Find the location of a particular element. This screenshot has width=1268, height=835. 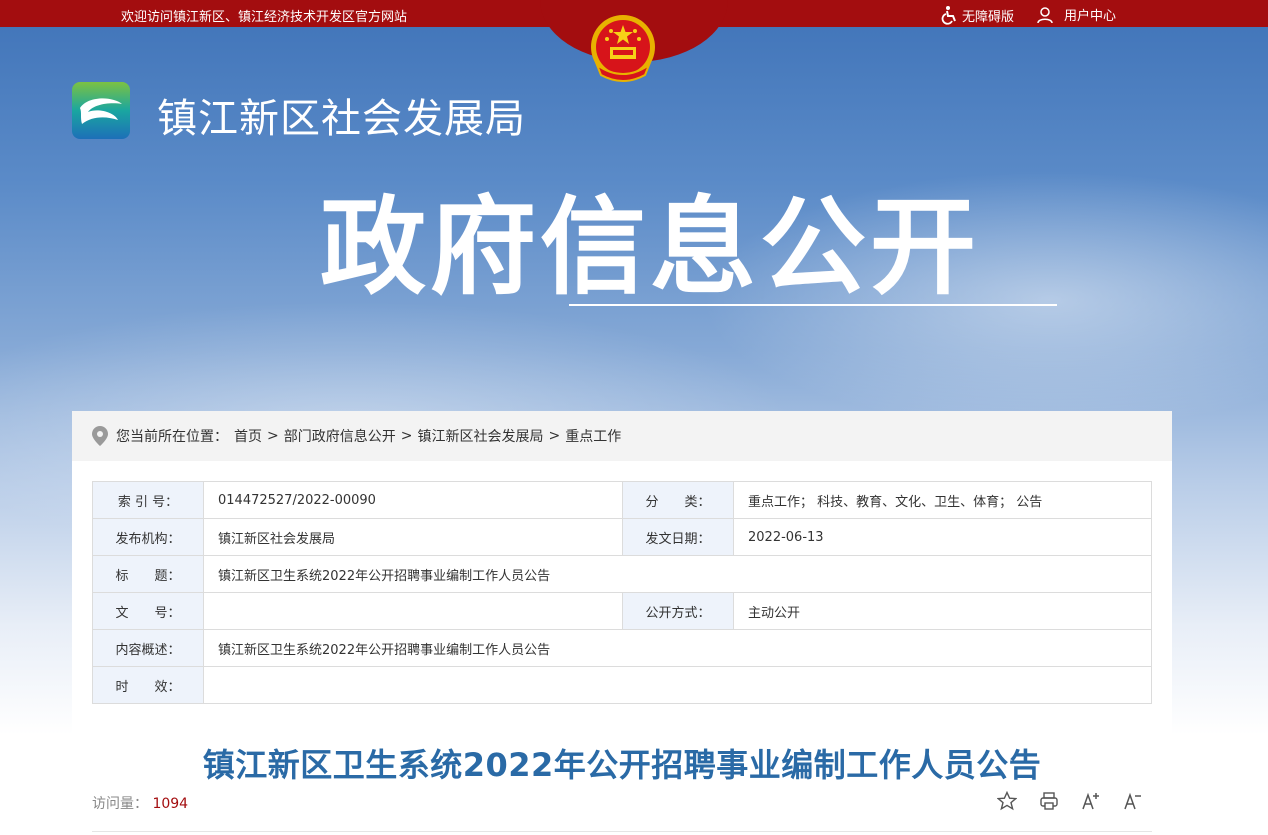

font-increase-button is located at coordinates (1091, 801).